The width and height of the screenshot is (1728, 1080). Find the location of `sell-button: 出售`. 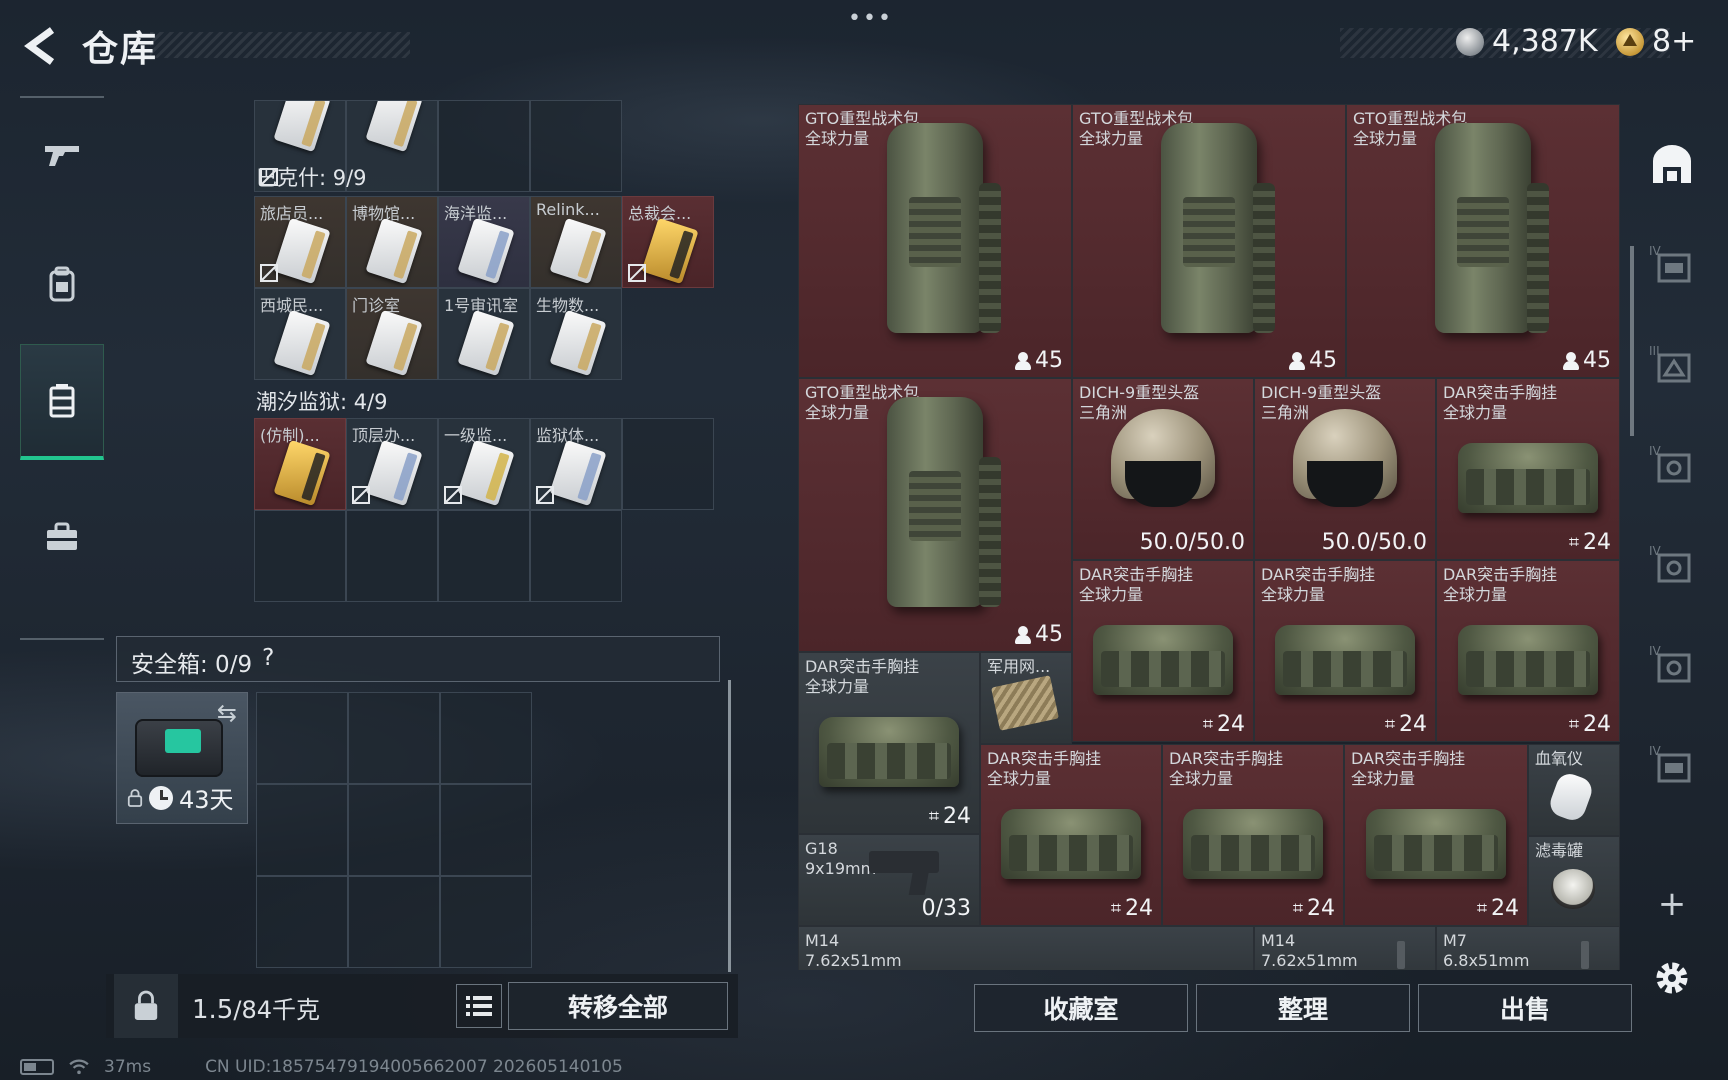

sell-button: 出售 is located at coordinates (1525, 1008).